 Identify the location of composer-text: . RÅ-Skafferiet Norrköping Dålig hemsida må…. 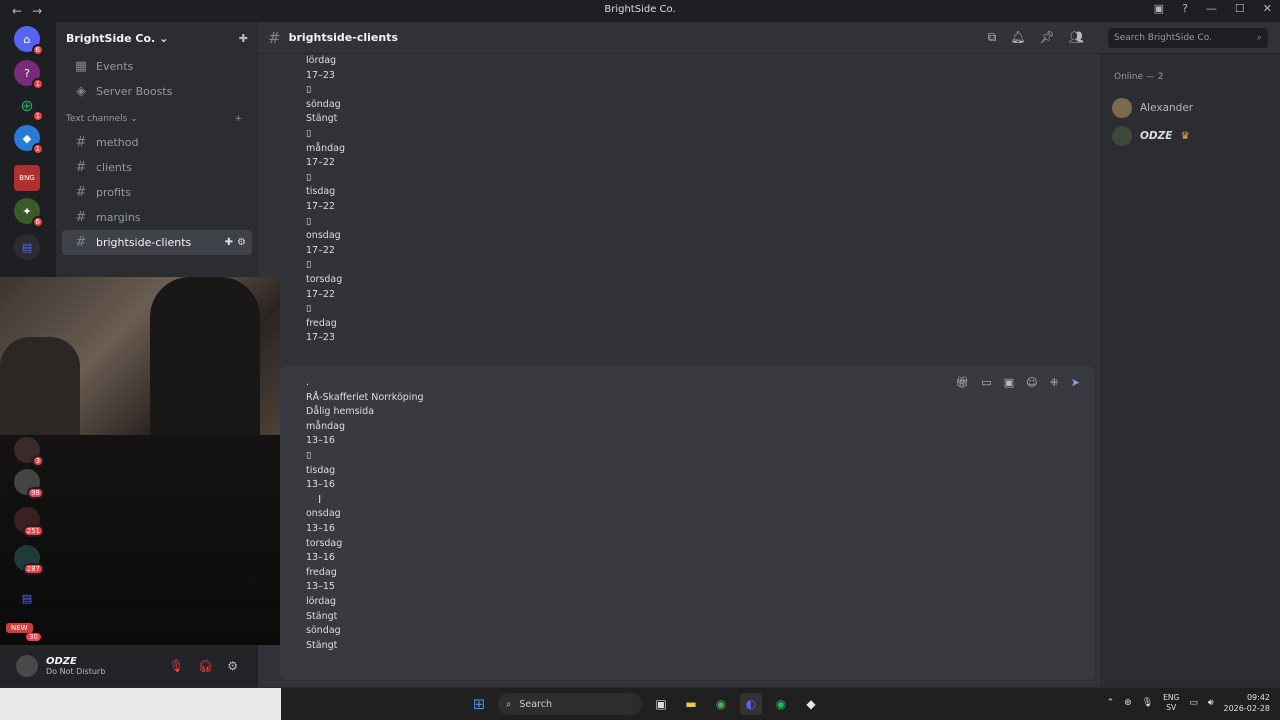
(365, 514).